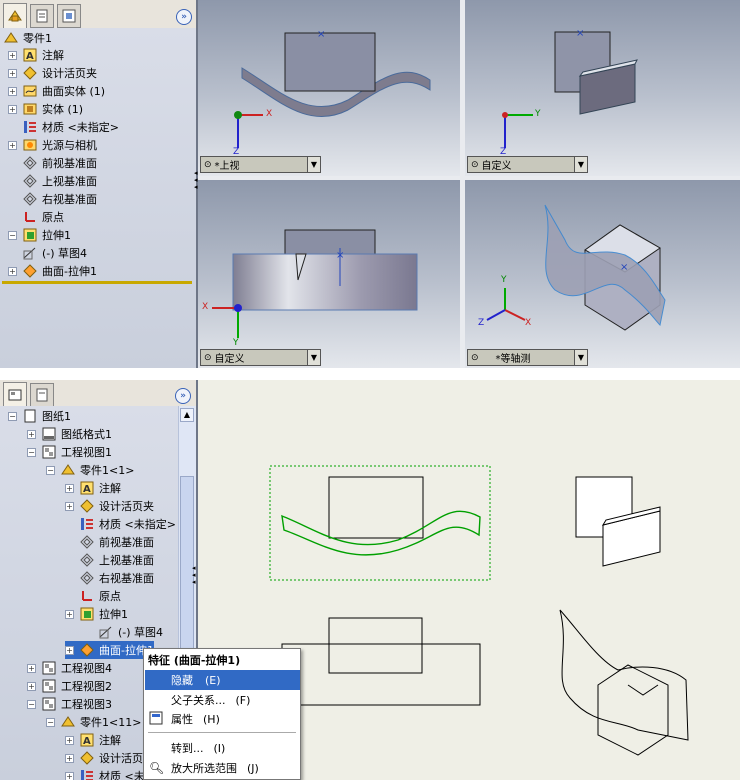  What do you see at coordinates (329, 274) in the screenshot?
I see `viewport-bottom-left: × X Y ⊙ 自定义 ▼` at bounding box center [329, 274].